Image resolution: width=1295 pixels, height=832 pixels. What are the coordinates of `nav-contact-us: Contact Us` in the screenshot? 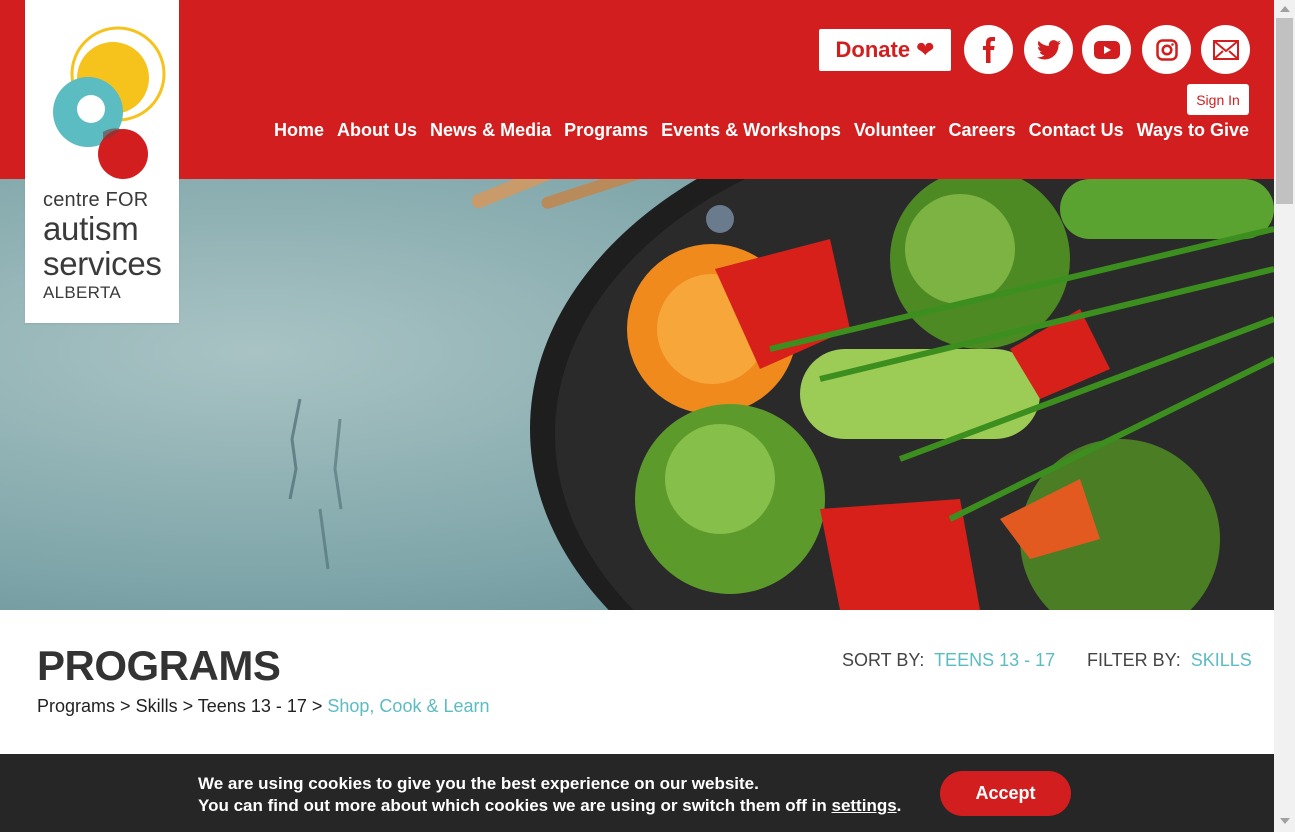 It's located at (1076, 130).